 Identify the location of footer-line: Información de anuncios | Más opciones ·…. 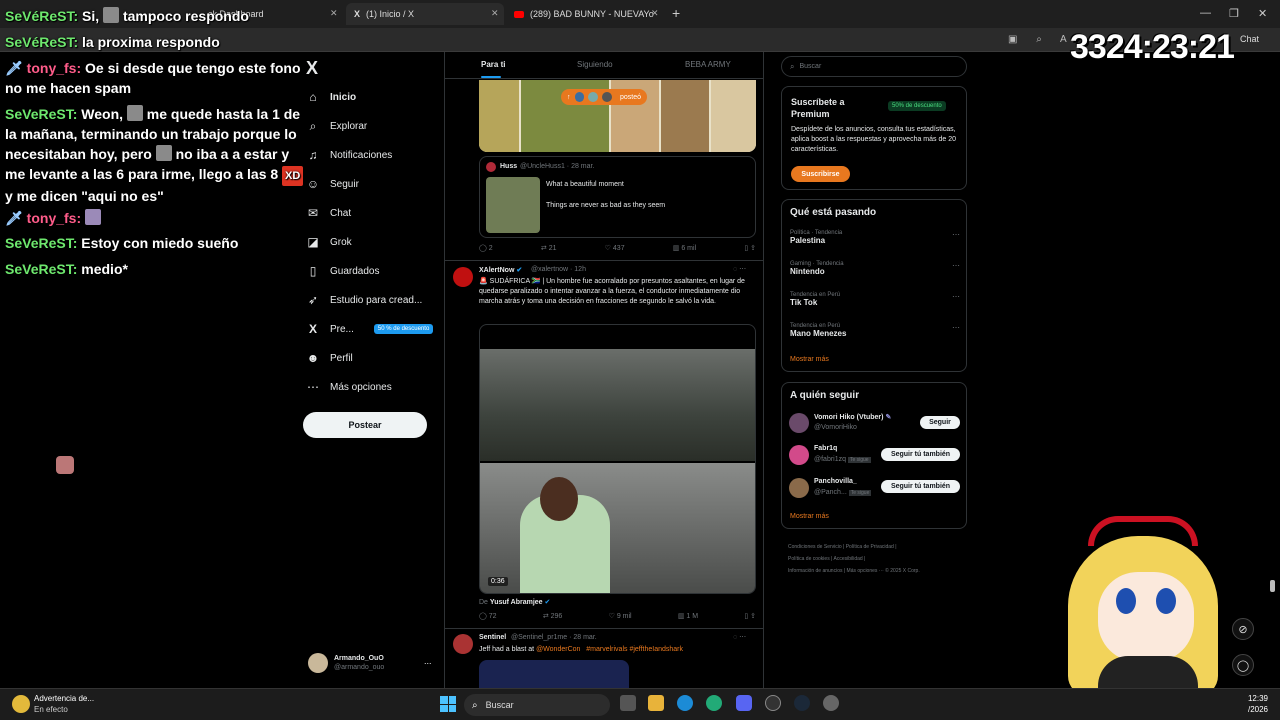
(878, 571).